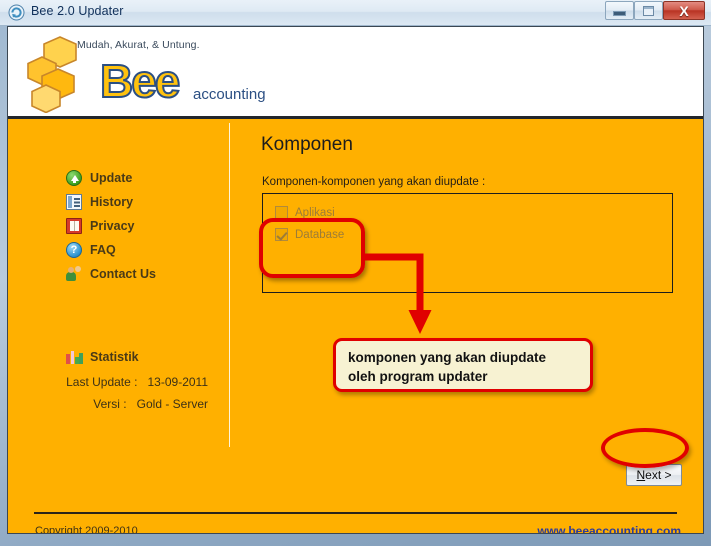 The width and height of the screenshot is (711, 546). I want to click on history-icon, so click(74, 202).